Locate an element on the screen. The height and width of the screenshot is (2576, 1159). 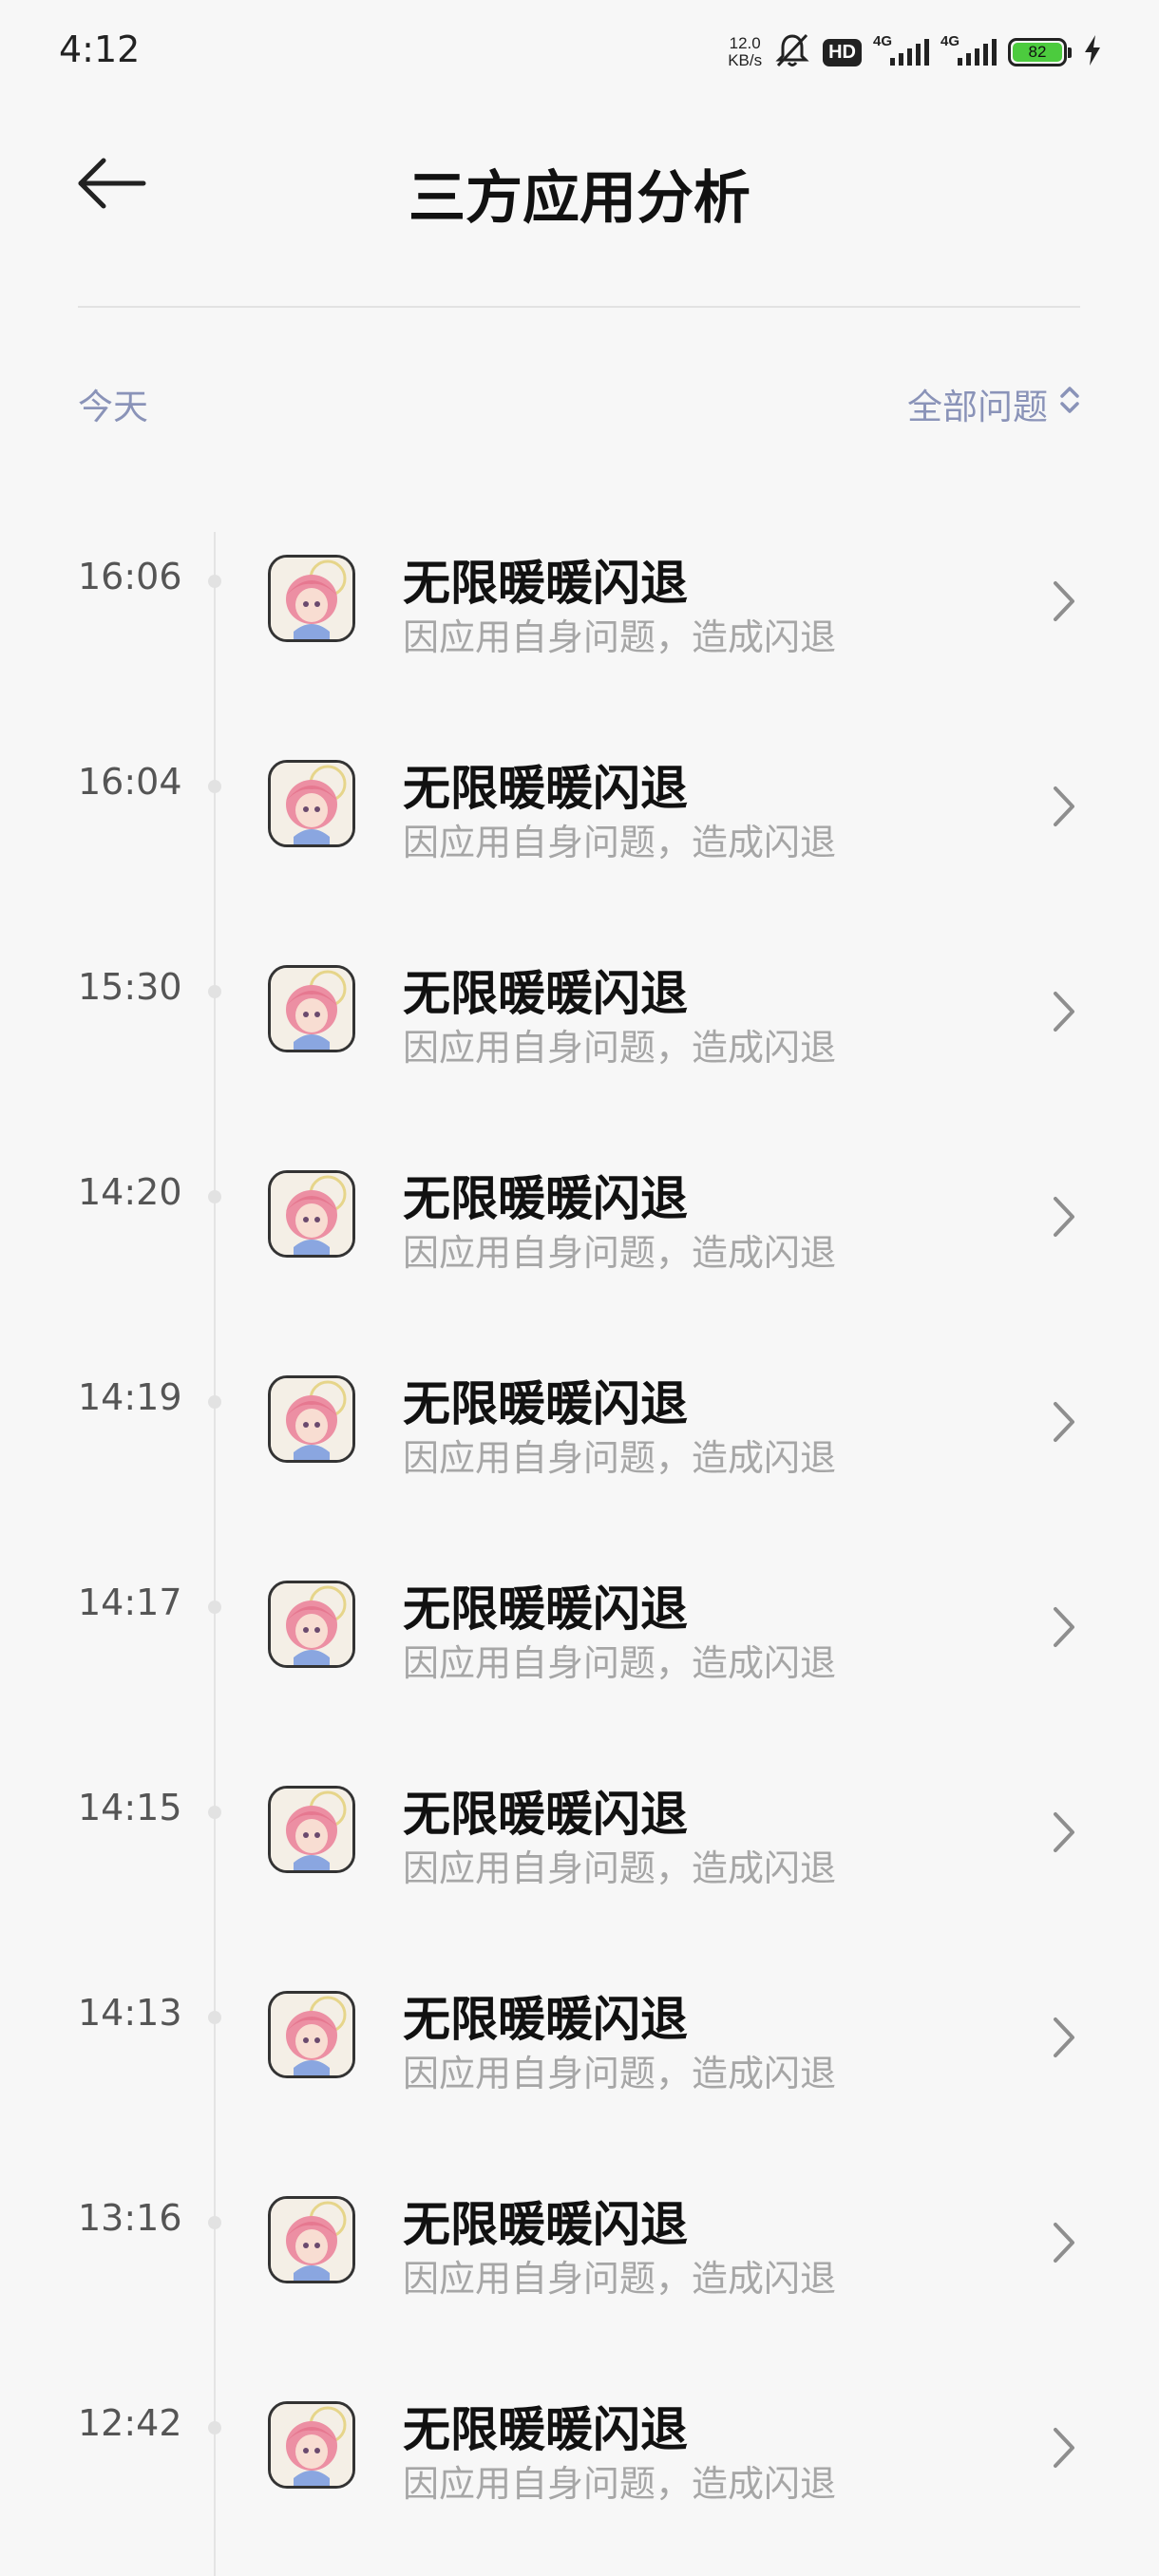
item-time: 14:20 is located at coordinates (130, 1192).